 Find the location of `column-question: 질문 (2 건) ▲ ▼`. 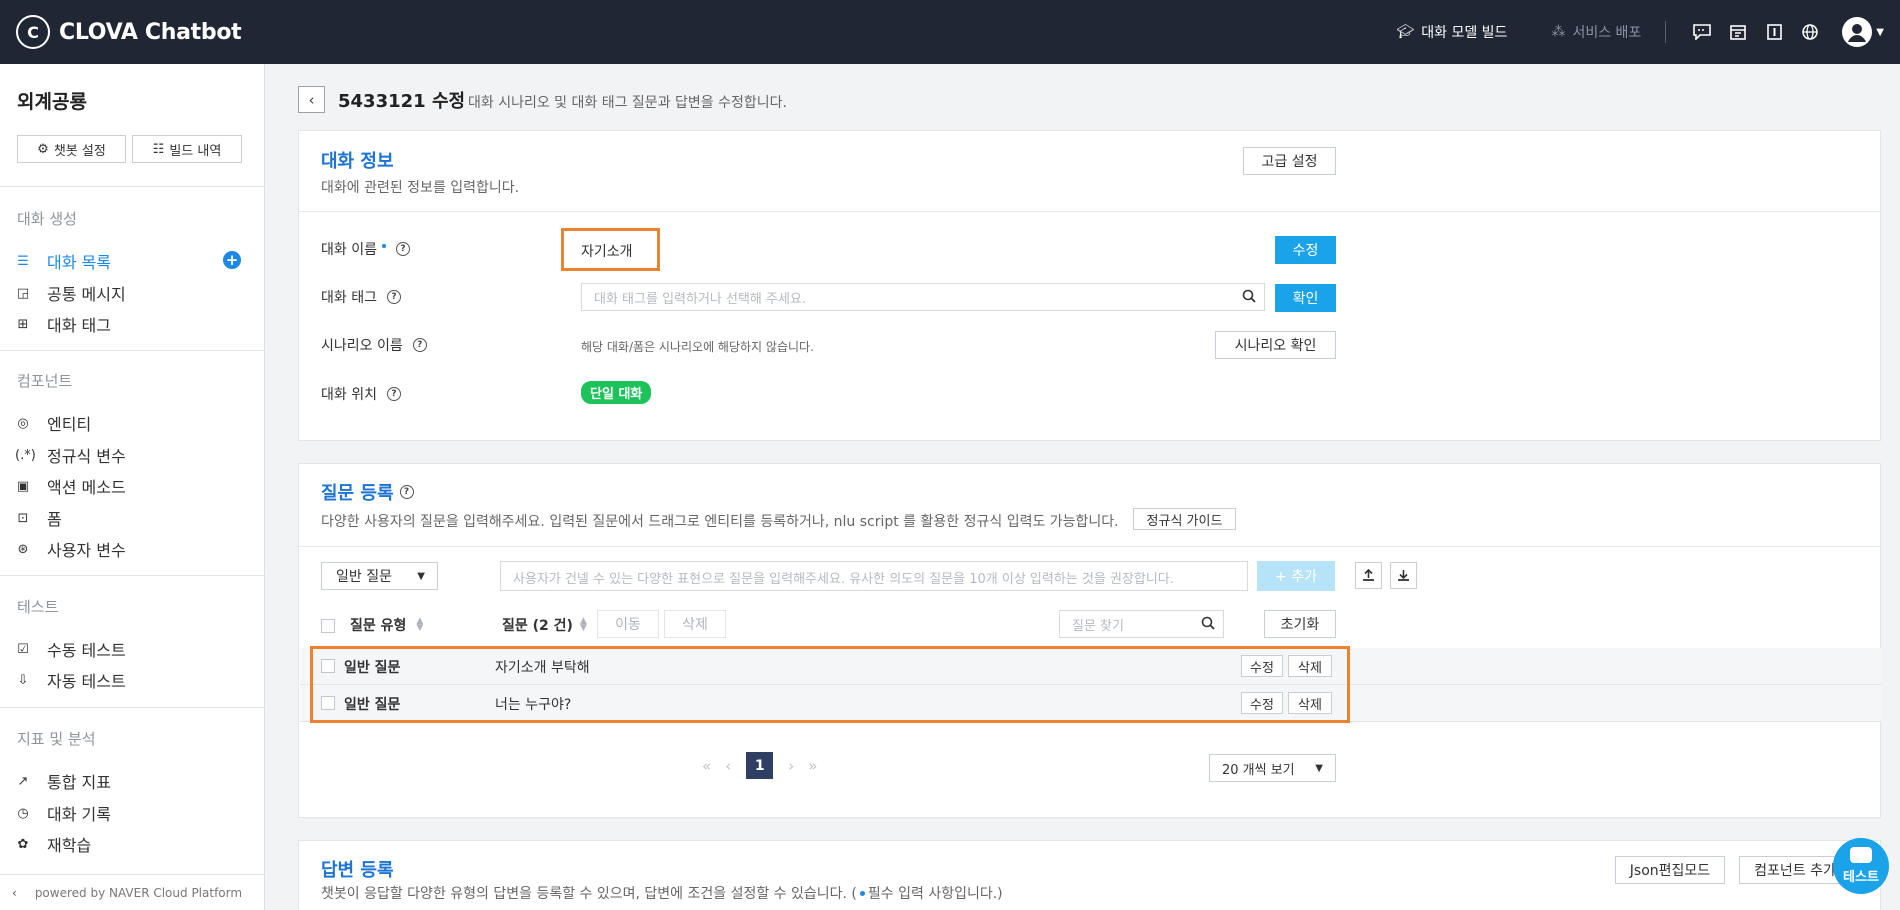

column-question: 질문 (2 건) ▲ ▼ is located at coordinates (544, 625).